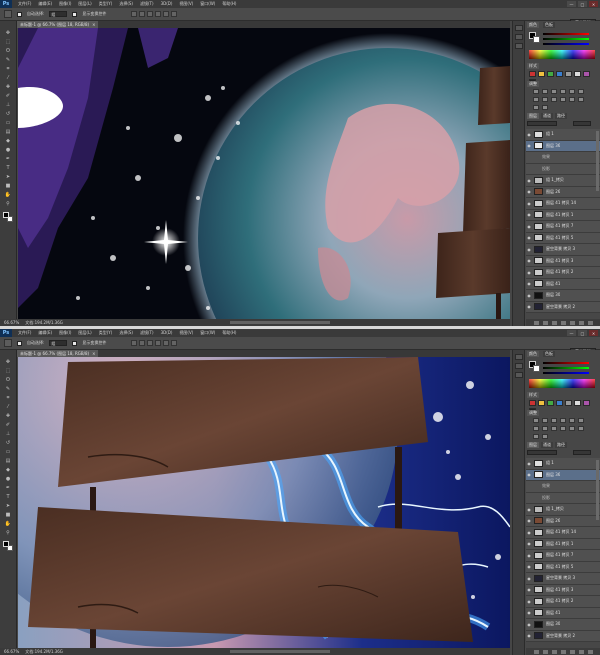 Image resolution: width=600 pixels, height=655 pixels. What do you see at coordinates (563, 238) in the screenshot?
I see `layer-row: ◉ 图层 41 拷贝 5` at bounding box center [563, 238].